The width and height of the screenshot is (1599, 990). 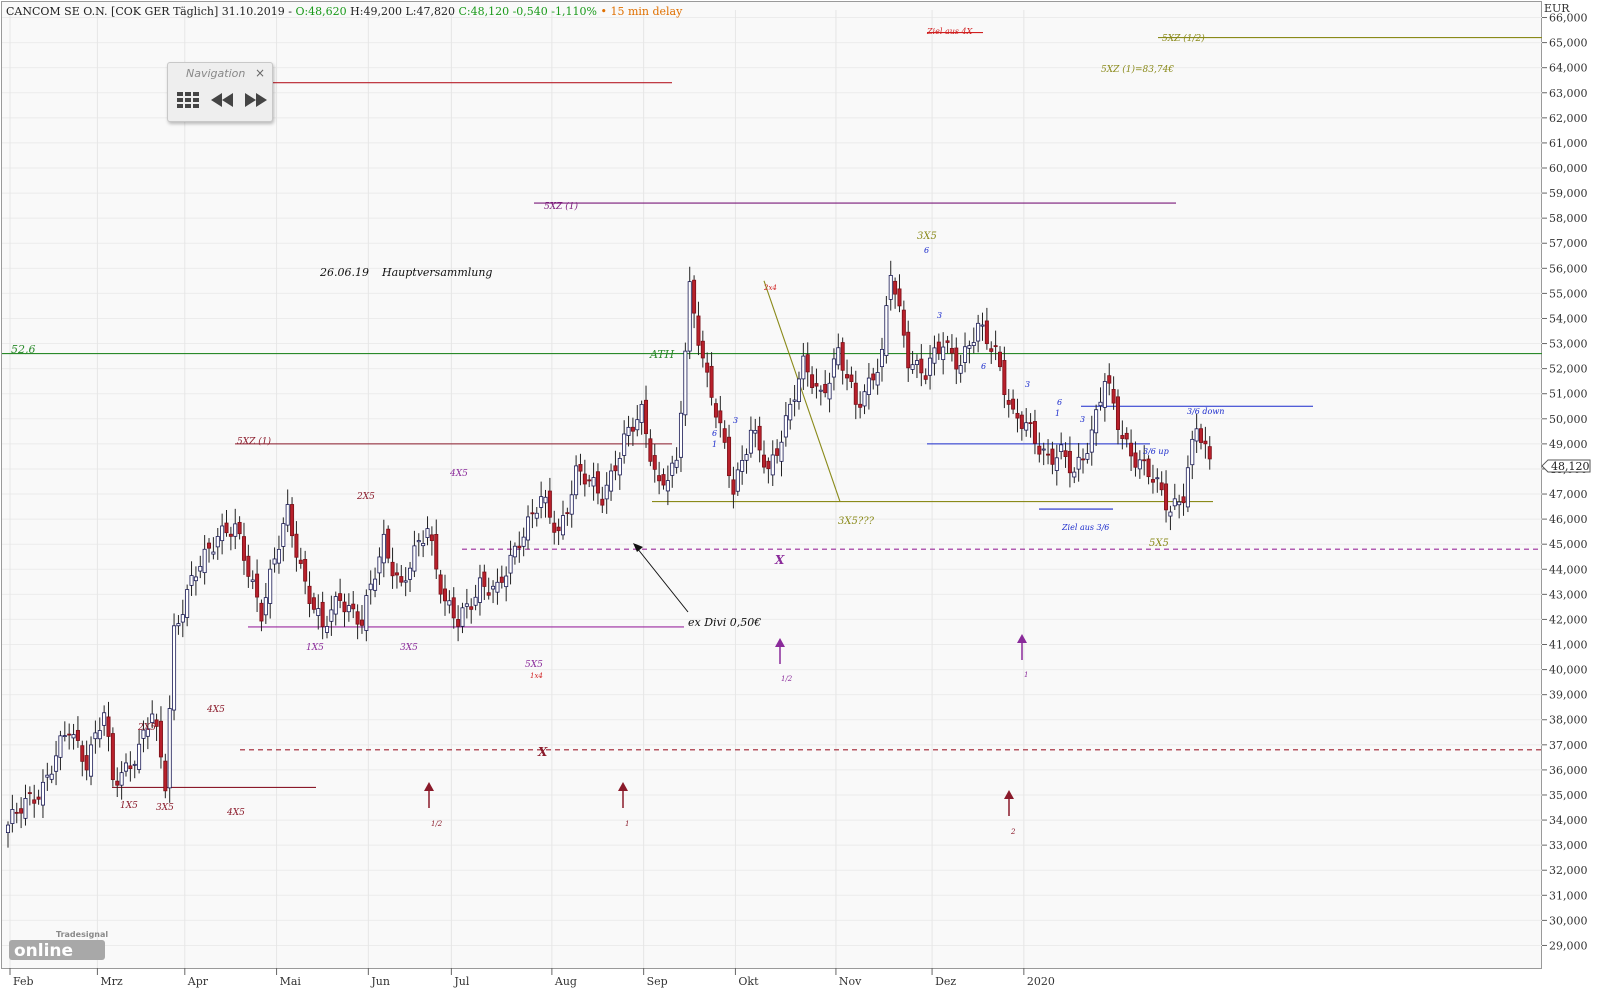 What do you see at coordinates (1568, 68) in the screenshot?
I see `y-tick-label: 64,000` at bounding box center [1568, 68].